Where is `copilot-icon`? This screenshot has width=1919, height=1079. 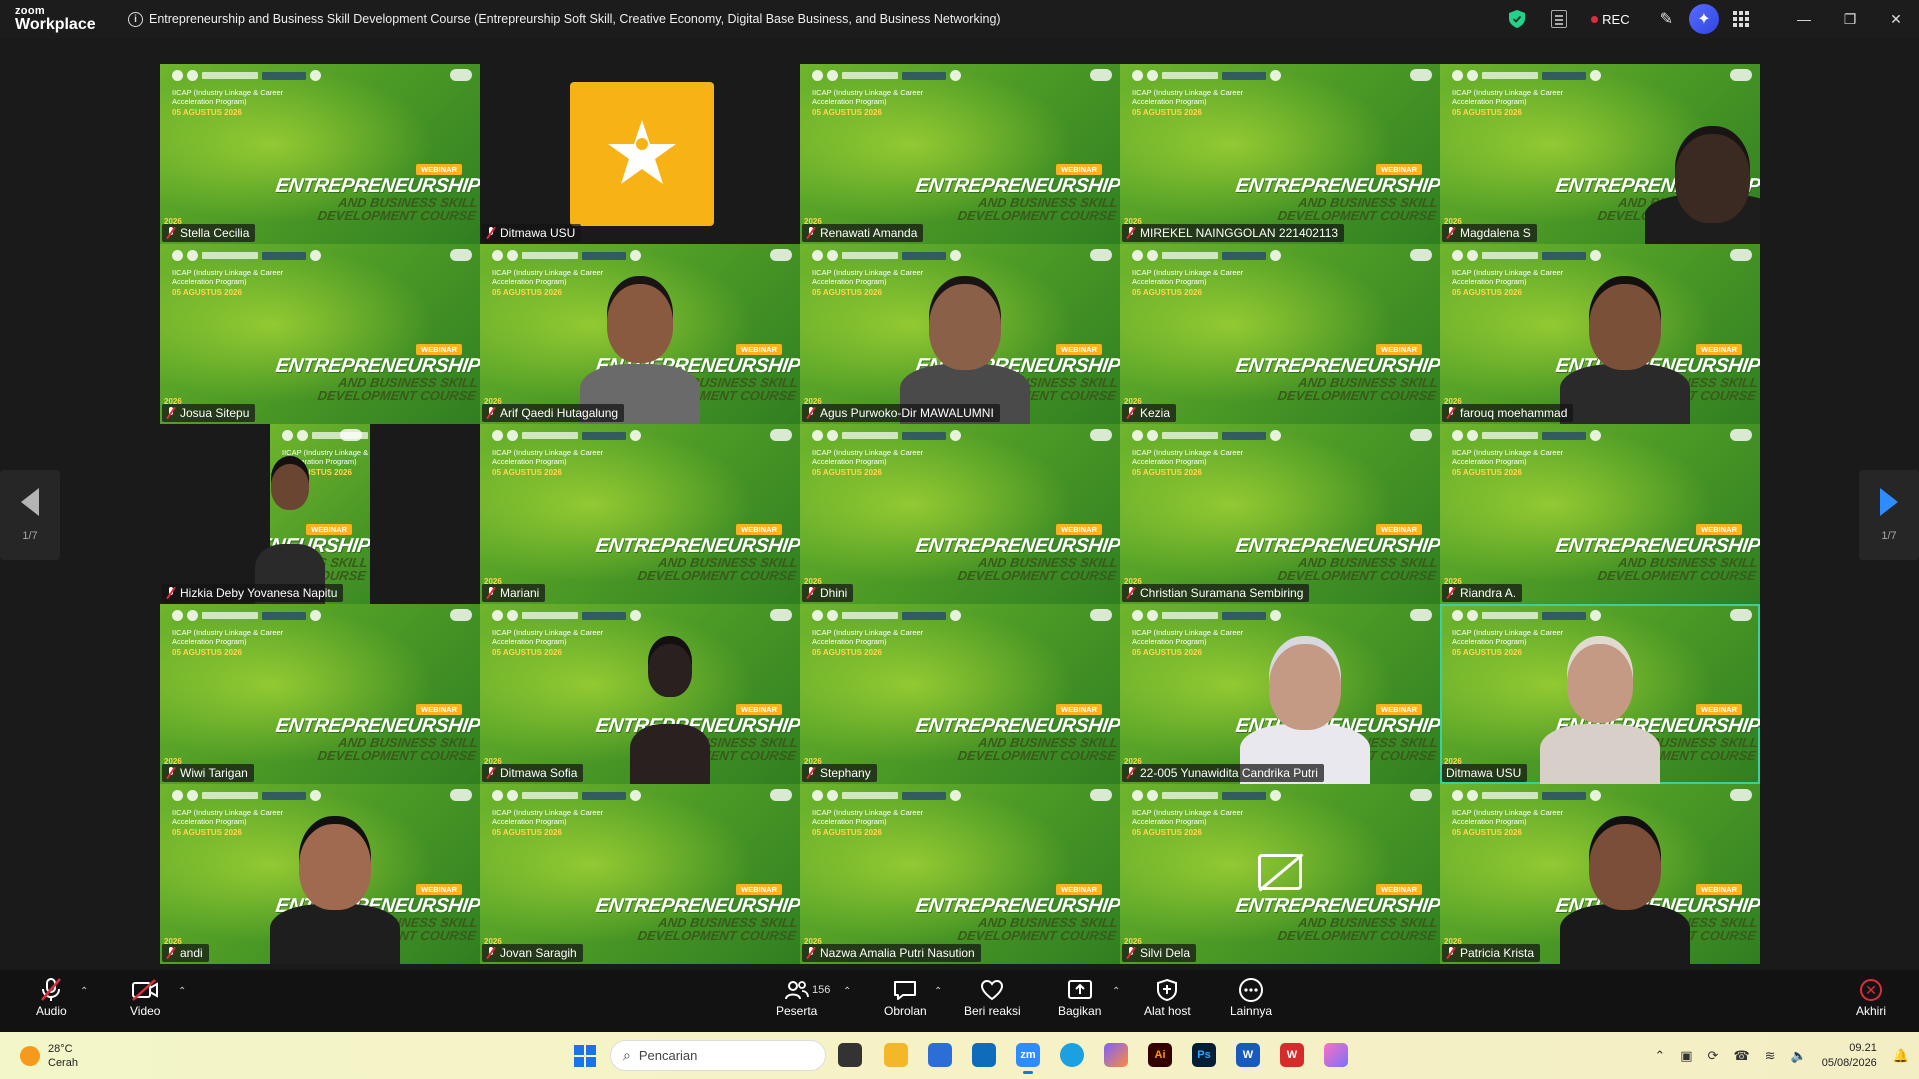 copilot-icon is located at coordinates (1116, 1055).